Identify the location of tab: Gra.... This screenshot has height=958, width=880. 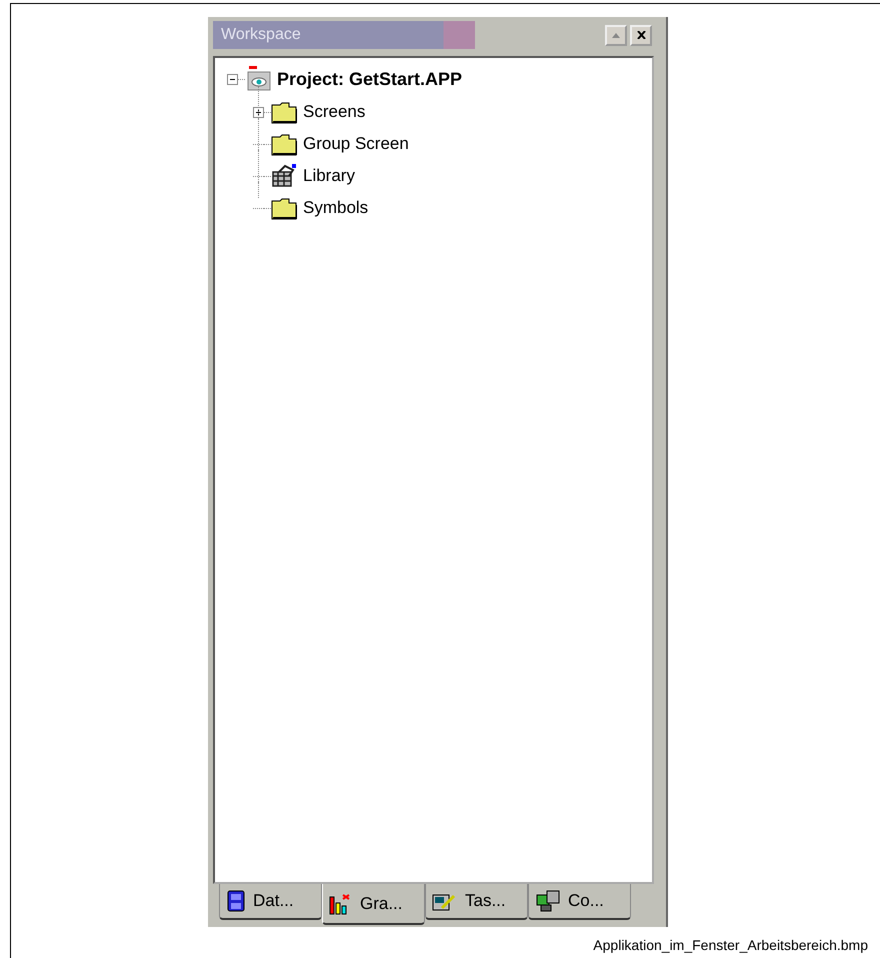
(373, 904).